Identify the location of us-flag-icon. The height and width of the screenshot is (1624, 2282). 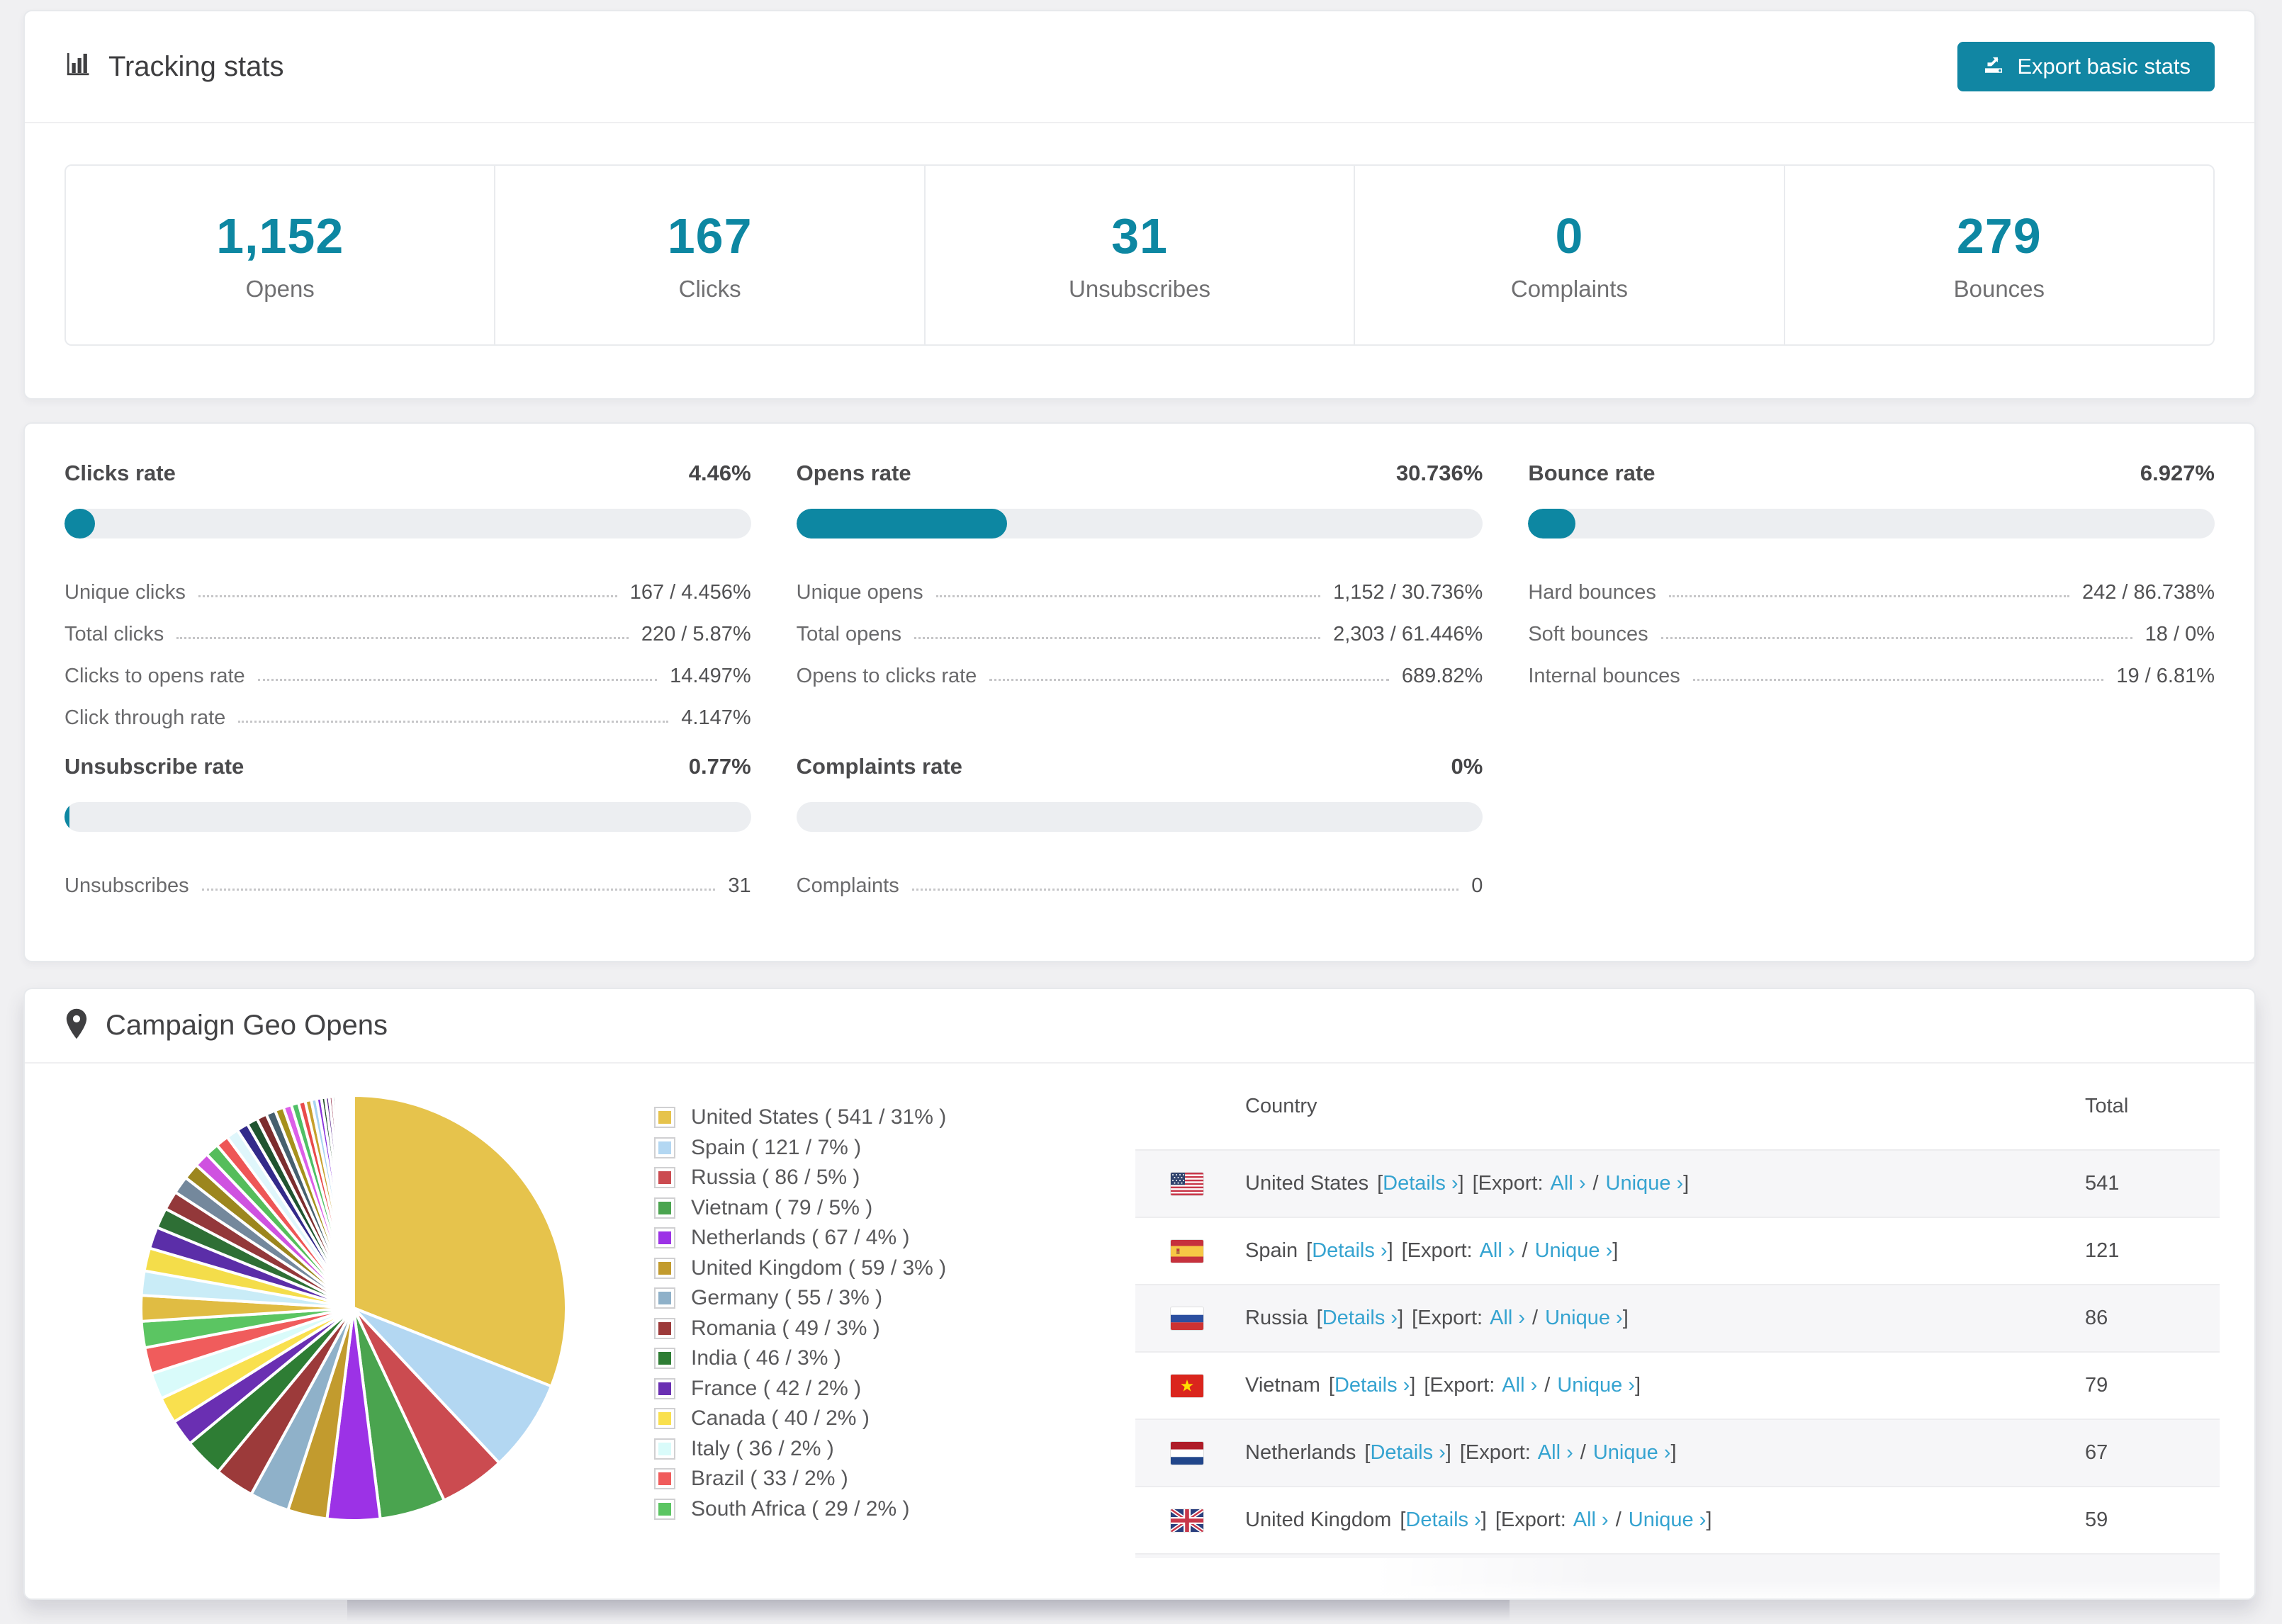
(1187, 1183).